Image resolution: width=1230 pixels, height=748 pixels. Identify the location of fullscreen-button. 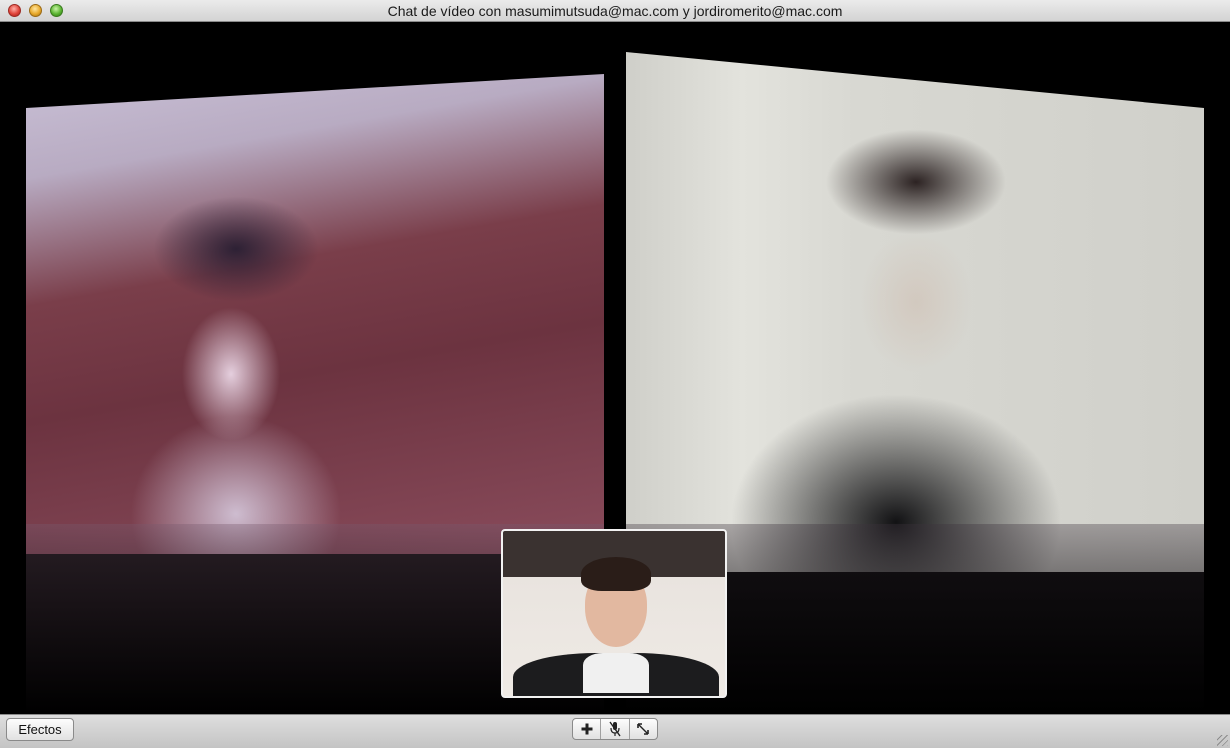
(643, 729).